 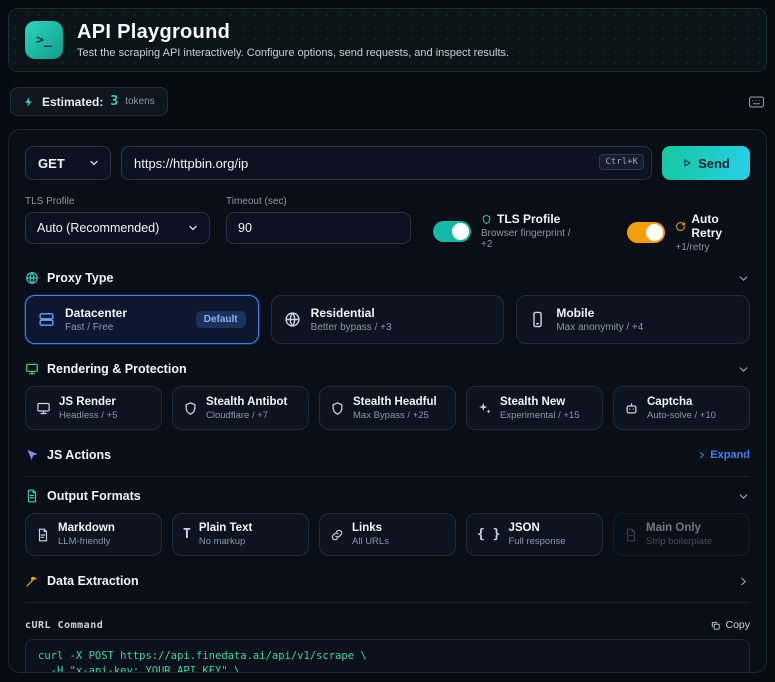 What do you see at coordinates (367, 528) in the screenshot?
I see `card-title: Links` at bounding box center [367, 528].